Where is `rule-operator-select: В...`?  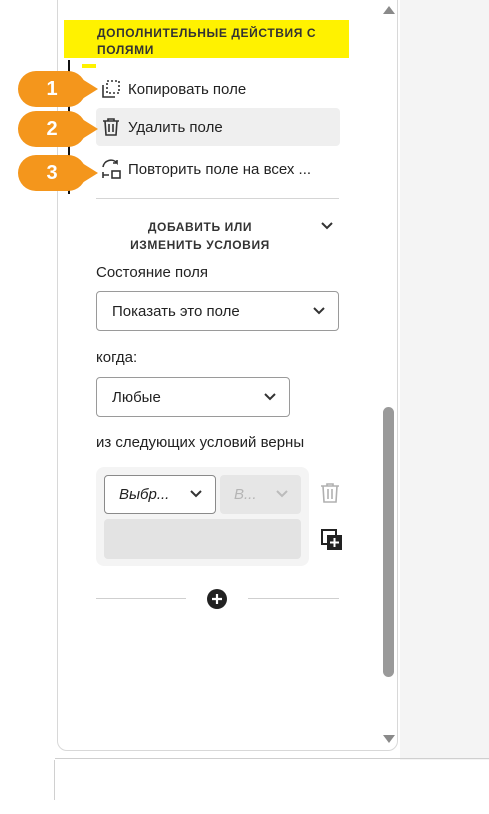
rule-operator-select: В... is located at coordinates (260, 494).